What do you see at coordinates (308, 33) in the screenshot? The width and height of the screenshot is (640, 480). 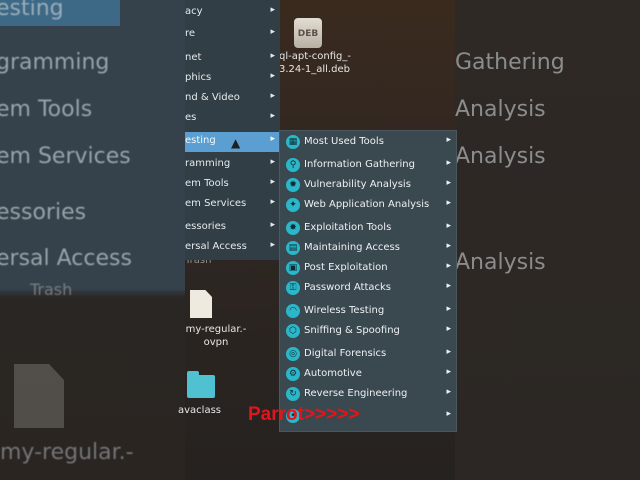 I see `deb-file-icon: DEB` at bounding box center [308, 33].